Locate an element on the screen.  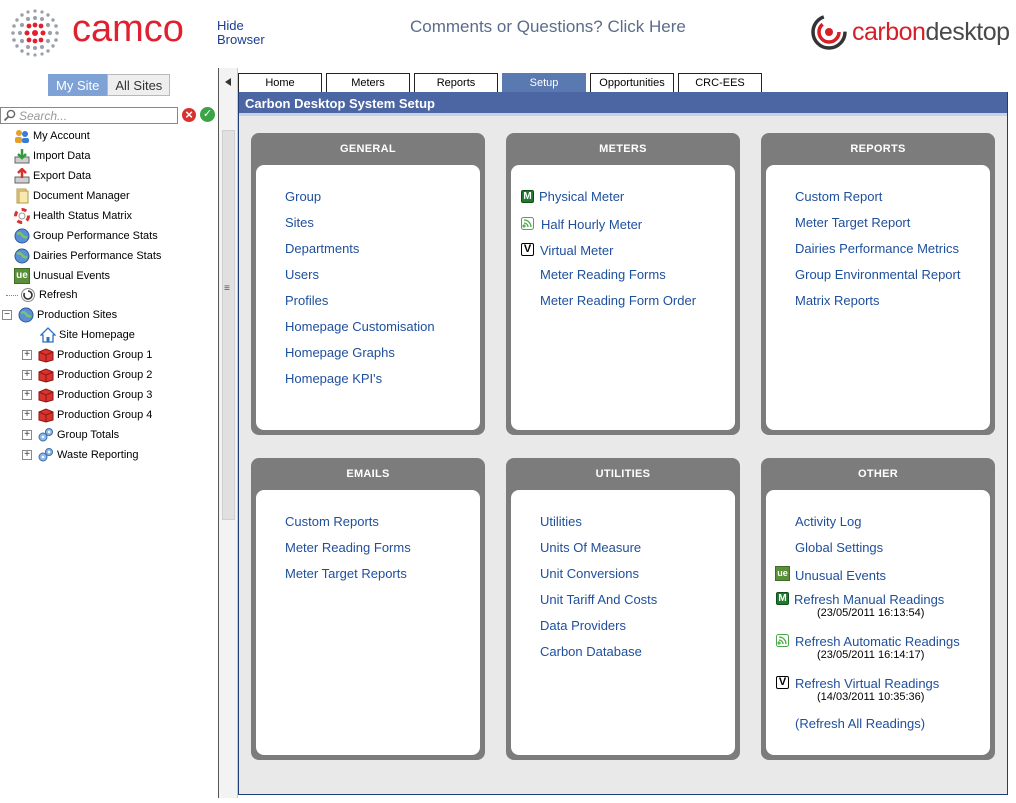
sidebar-item-production-group-2: + Production Group 2 is located at coordinates (87, 375).